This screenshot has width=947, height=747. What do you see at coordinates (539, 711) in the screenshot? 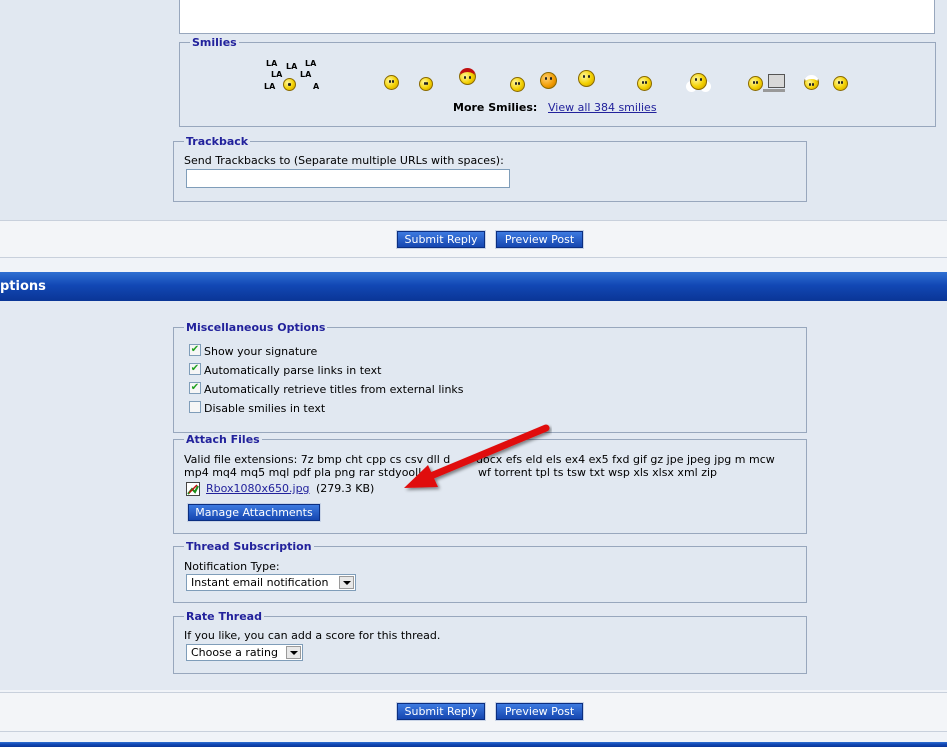
I see `preview-post-button-bottom: Preview Post` at bounding box center [539, 711].